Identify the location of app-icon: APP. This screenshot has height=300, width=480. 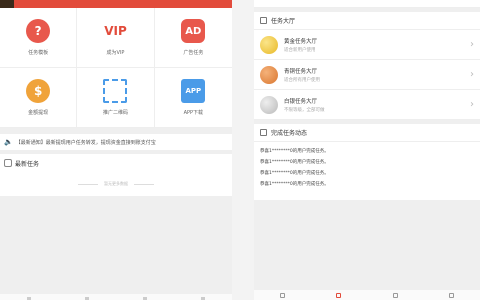
(193, 91).